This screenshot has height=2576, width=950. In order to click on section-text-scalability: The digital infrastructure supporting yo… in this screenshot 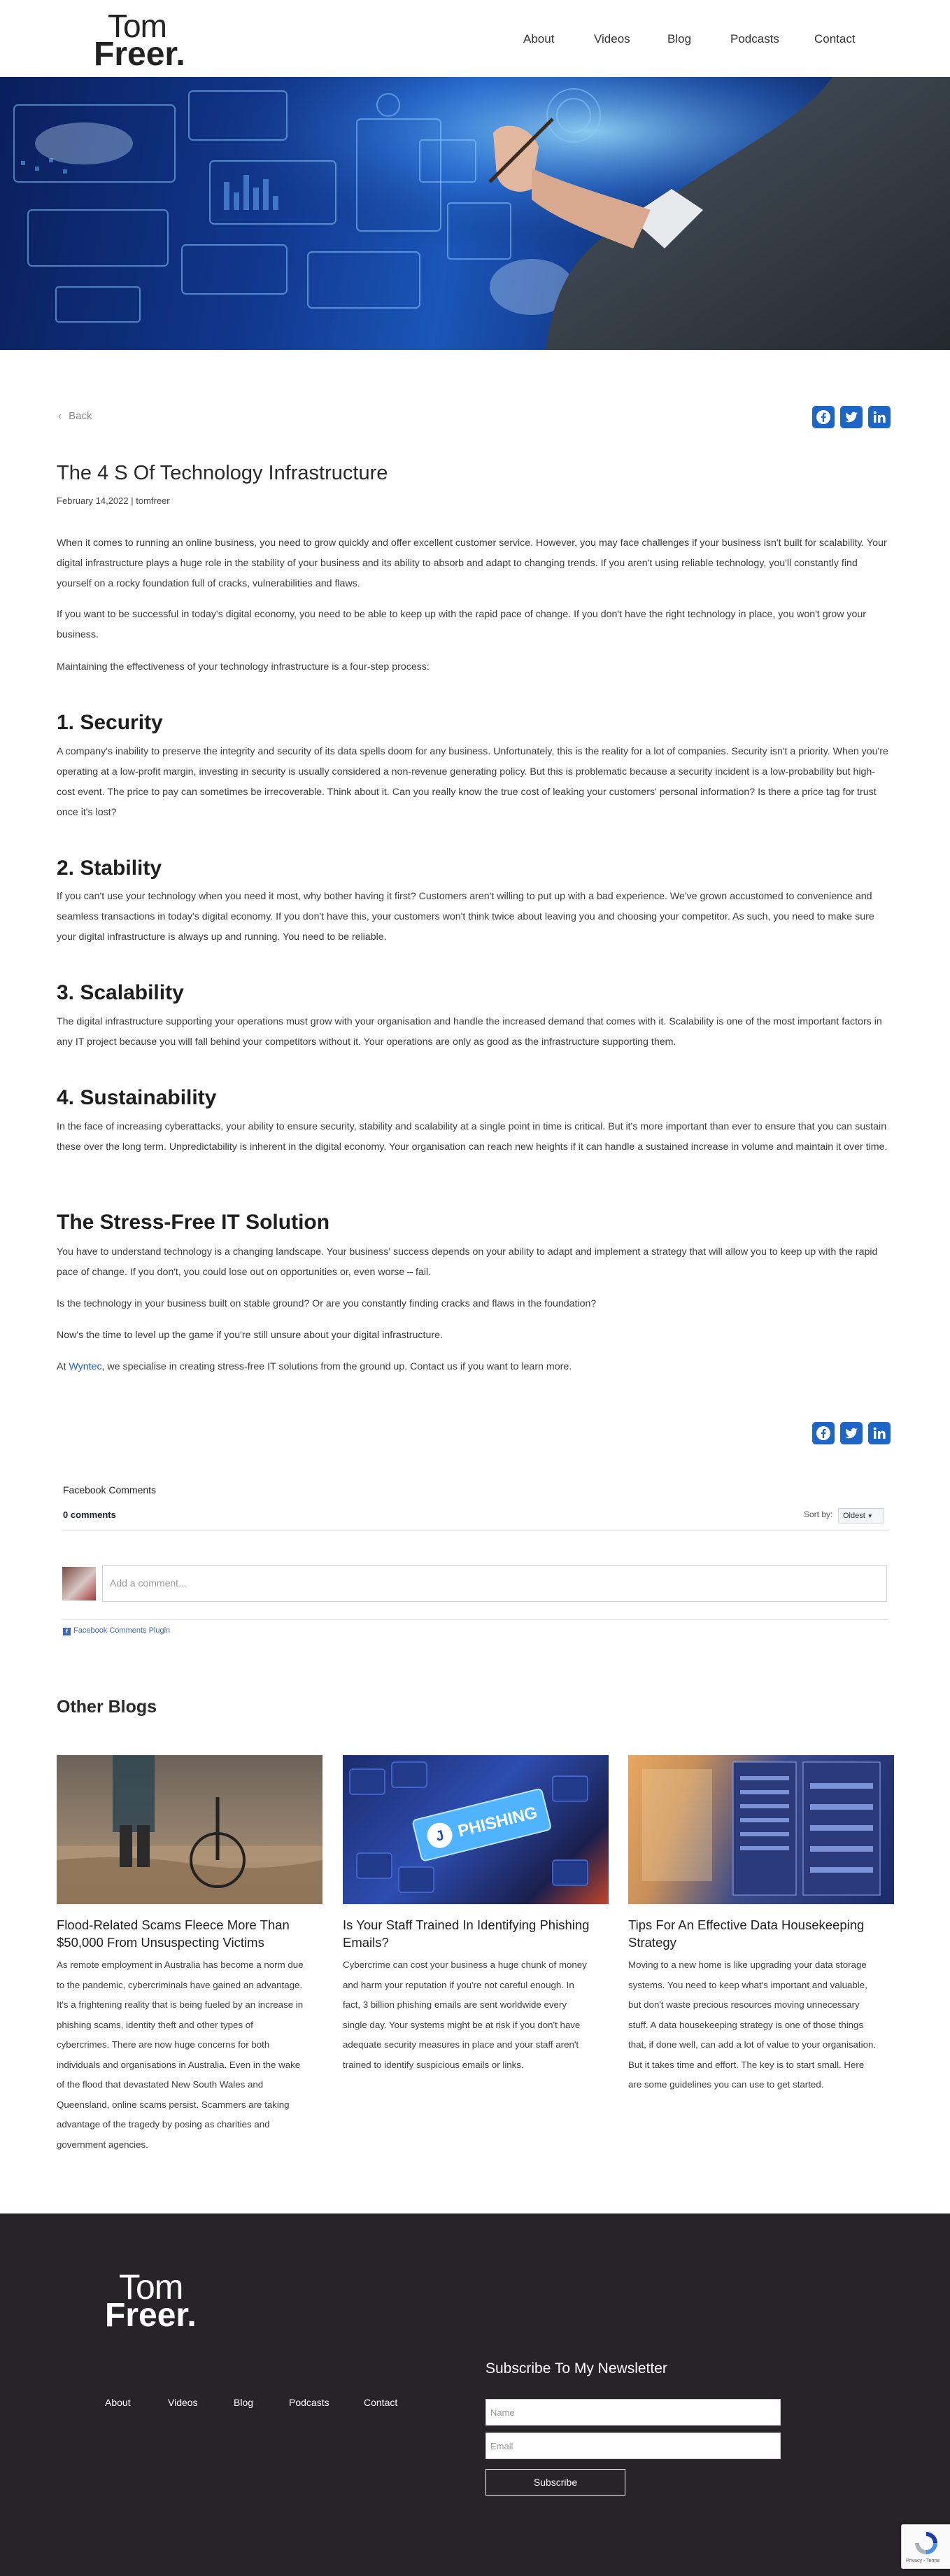, I will do `click(469, 1032)`.